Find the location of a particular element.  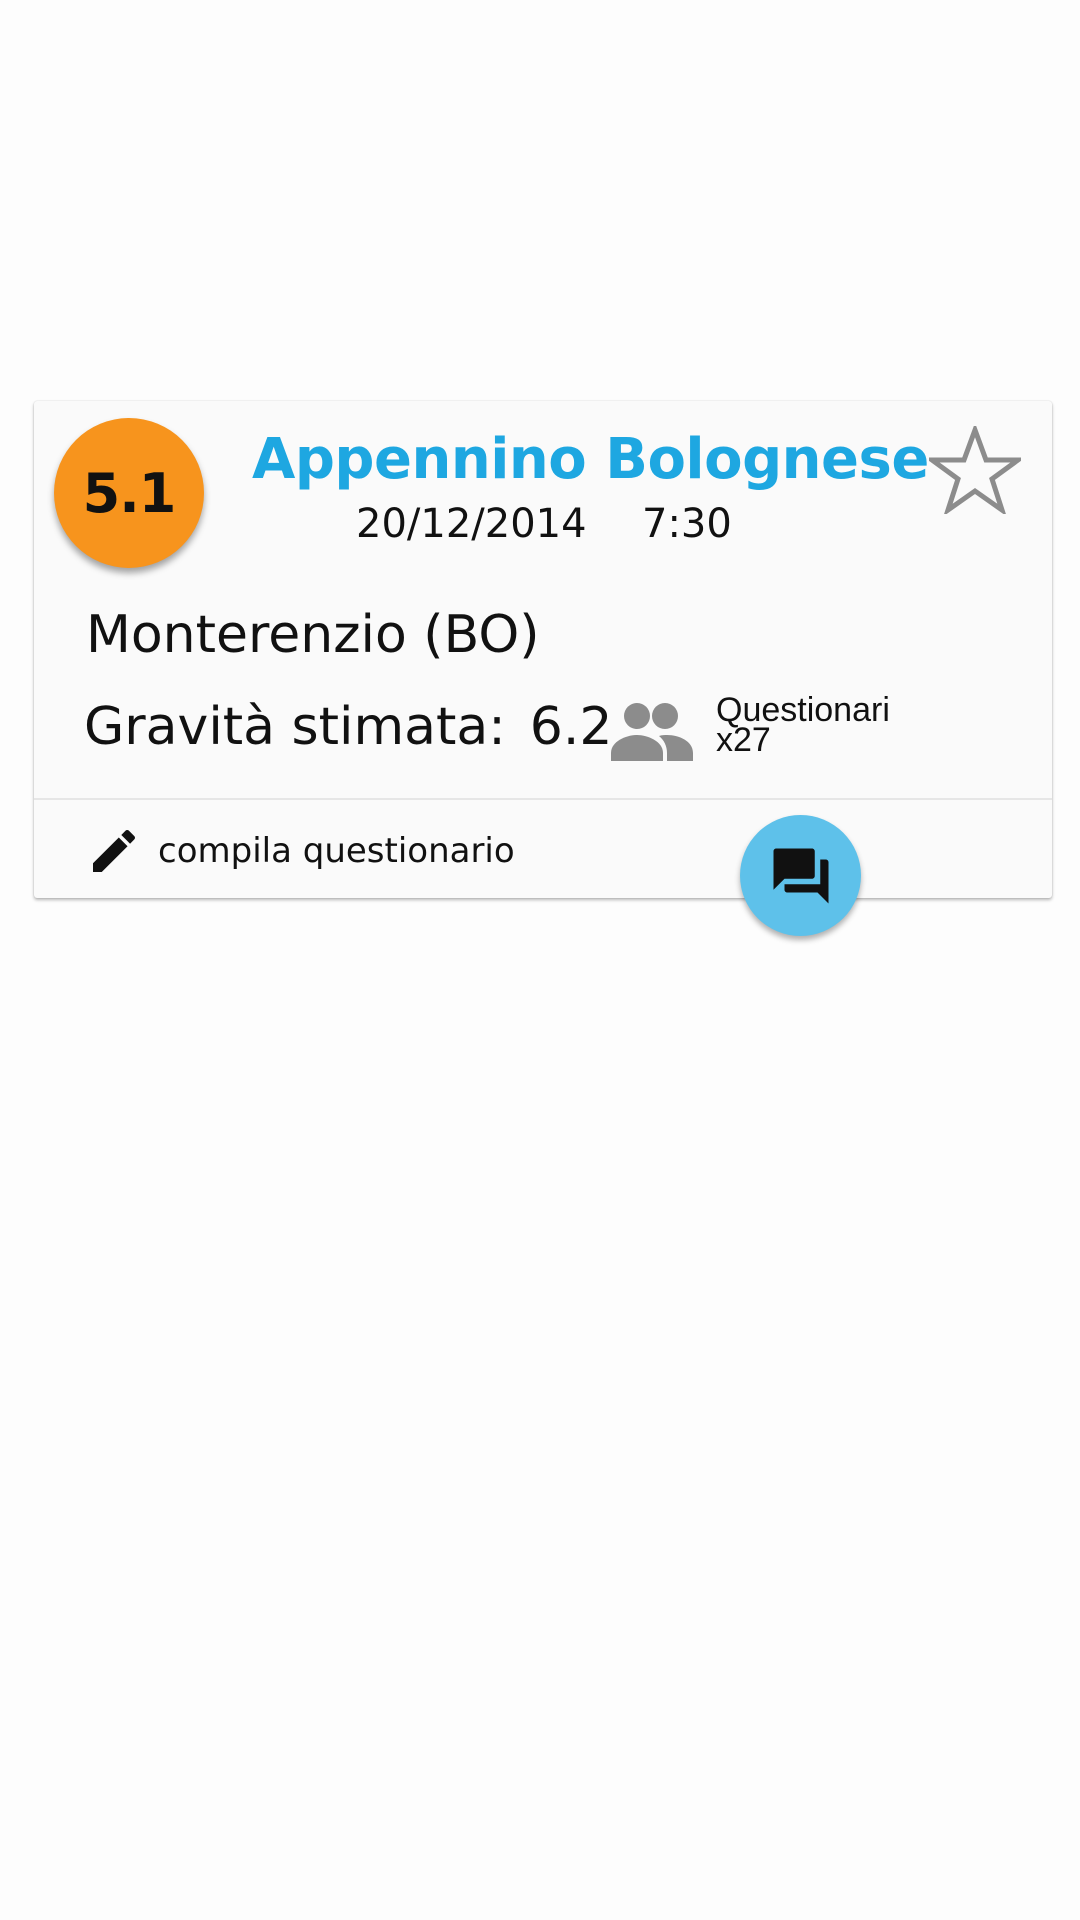

event-date: 20/12/2014 is located at coordinates (471, 524).